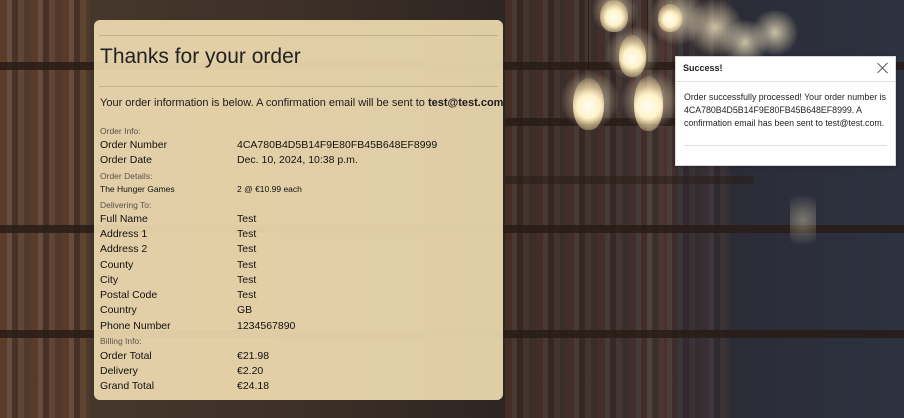 The image size is (904, 418). I want to click on toast-header: Success!, so click(785, 69).